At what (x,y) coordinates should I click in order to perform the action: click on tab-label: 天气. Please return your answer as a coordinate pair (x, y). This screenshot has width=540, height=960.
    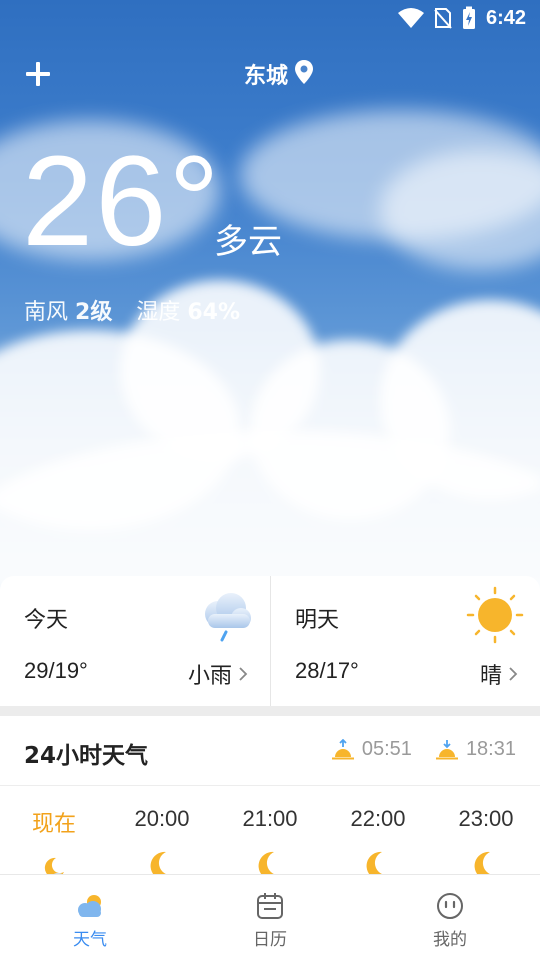
    Looking at the image, I should click on (90, 940).